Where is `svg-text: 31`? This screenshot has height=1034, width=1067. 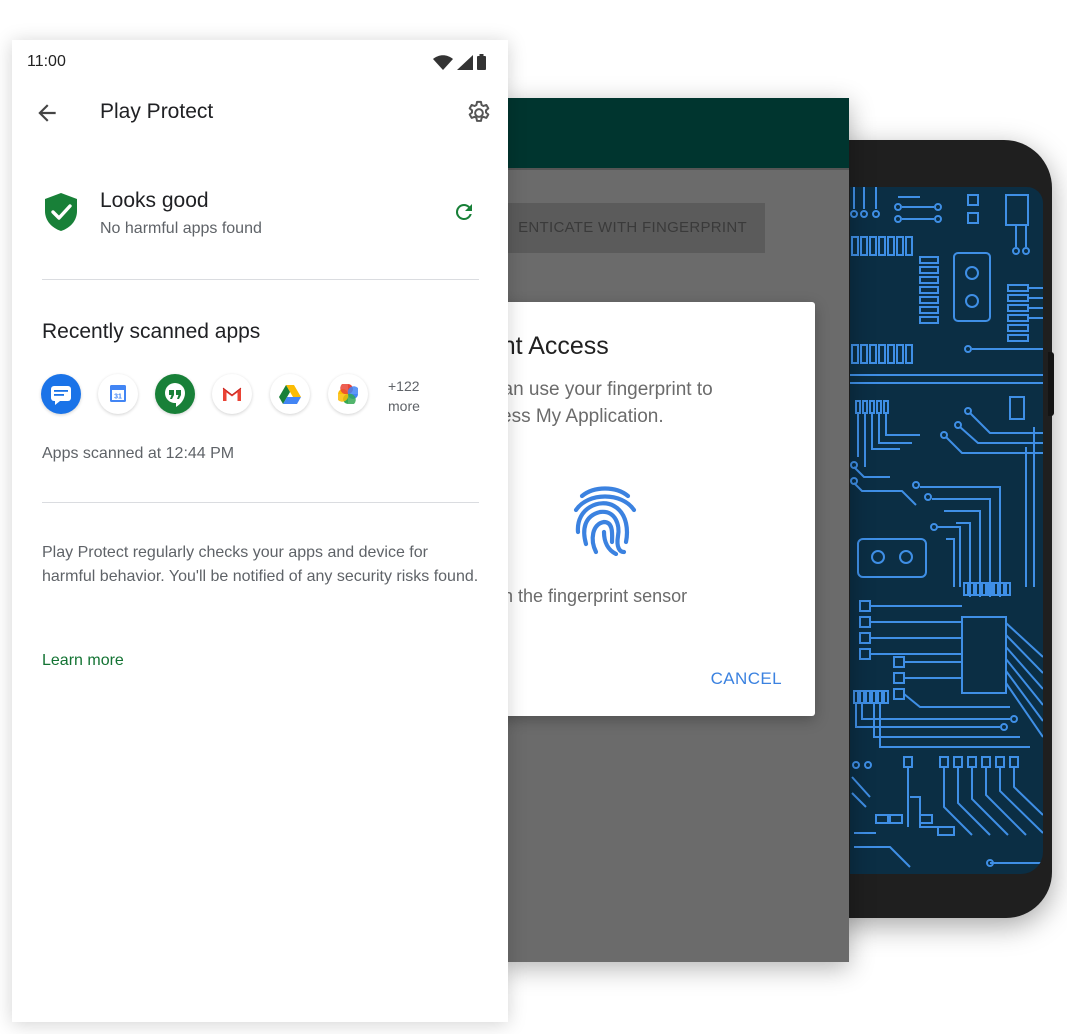 svg-text: 31 is located at coordinates (118, 397).